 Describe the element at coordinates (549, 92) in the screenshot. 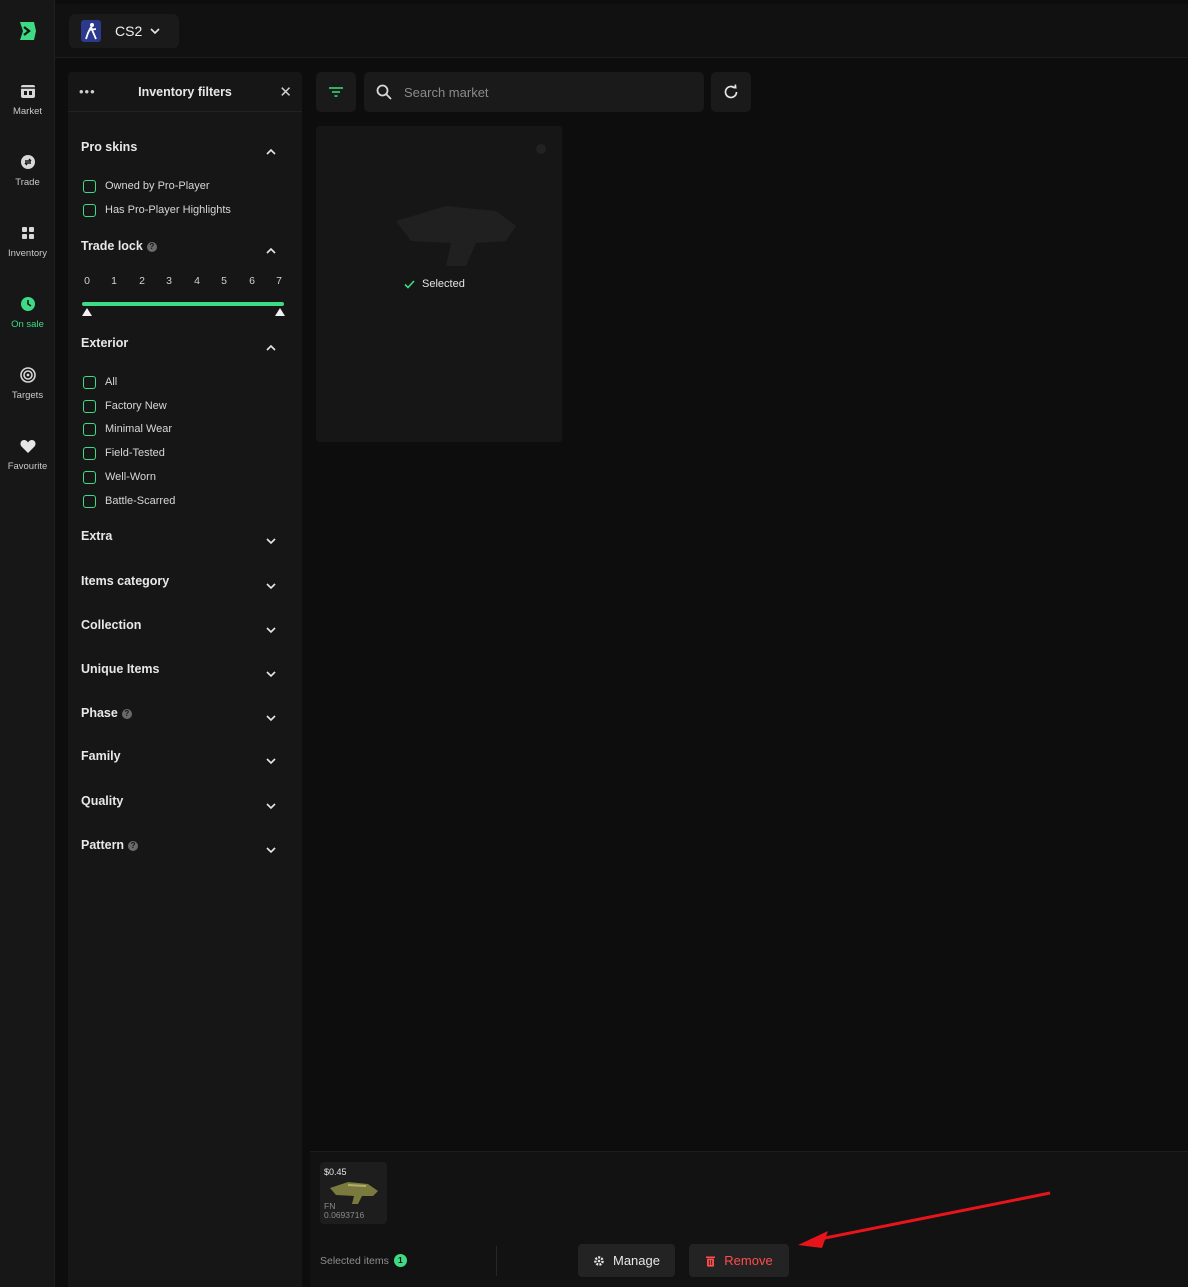

I see `search-input` at that location.